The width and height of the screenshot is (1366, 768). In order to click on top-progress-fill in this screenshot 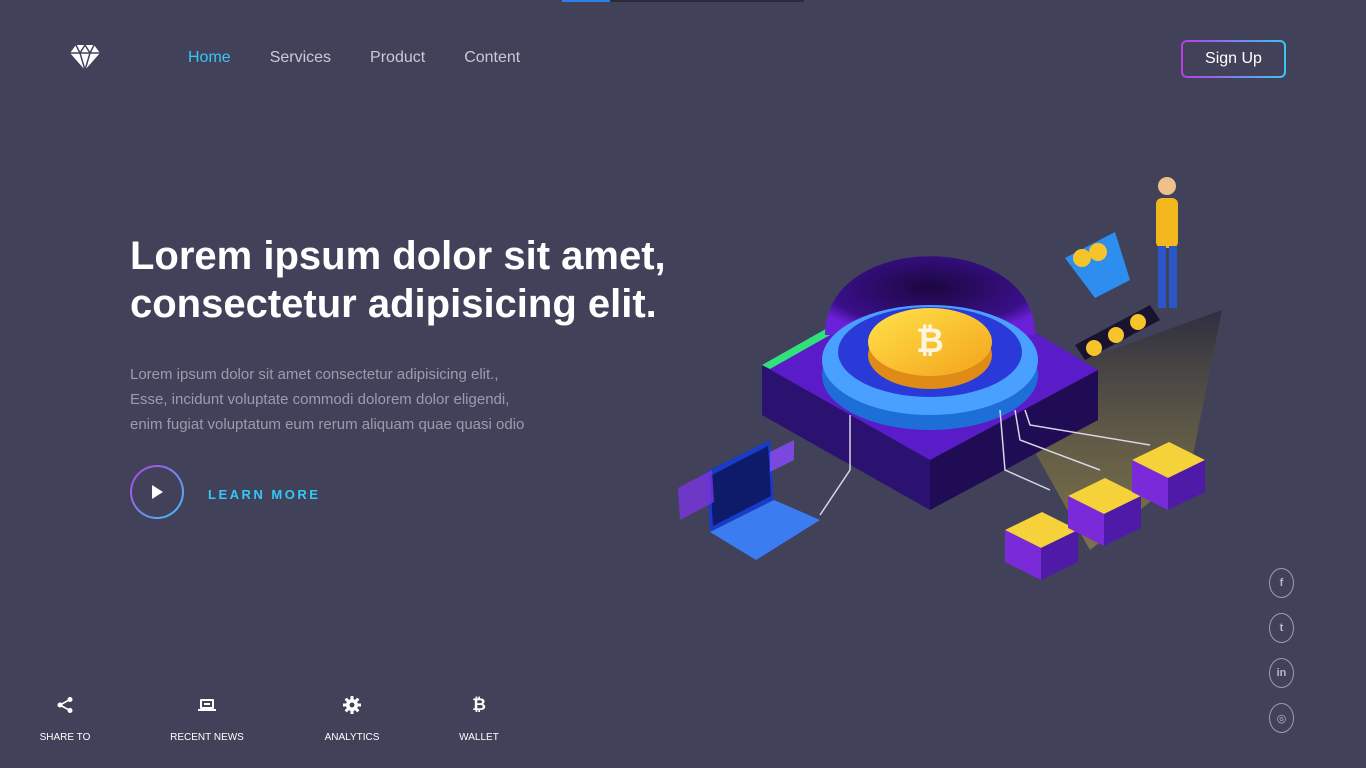, I will do `click(586, 1)`.